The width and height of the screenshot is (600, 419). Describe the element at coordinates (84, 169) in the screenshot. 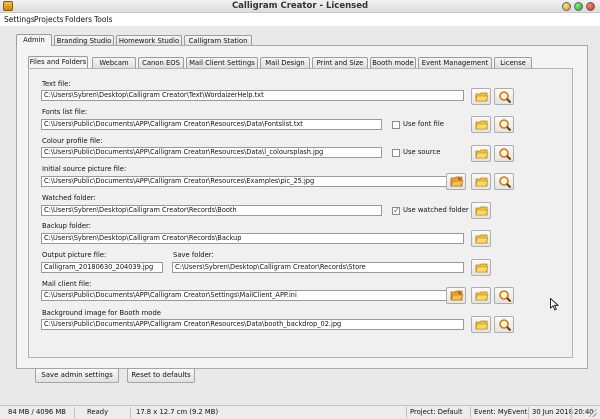

I see `initial-source-label: Initial source picture file:` at that location.